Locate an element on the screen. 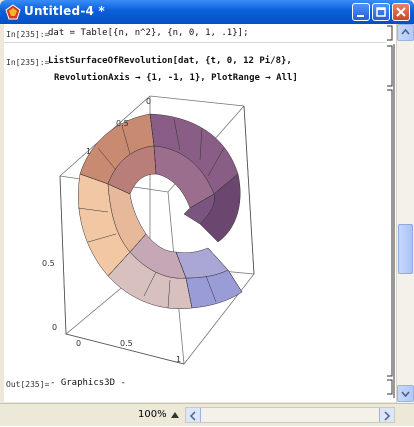 The image size is (414, 427). arrow-right-icon is located at coordinates (387, 416).